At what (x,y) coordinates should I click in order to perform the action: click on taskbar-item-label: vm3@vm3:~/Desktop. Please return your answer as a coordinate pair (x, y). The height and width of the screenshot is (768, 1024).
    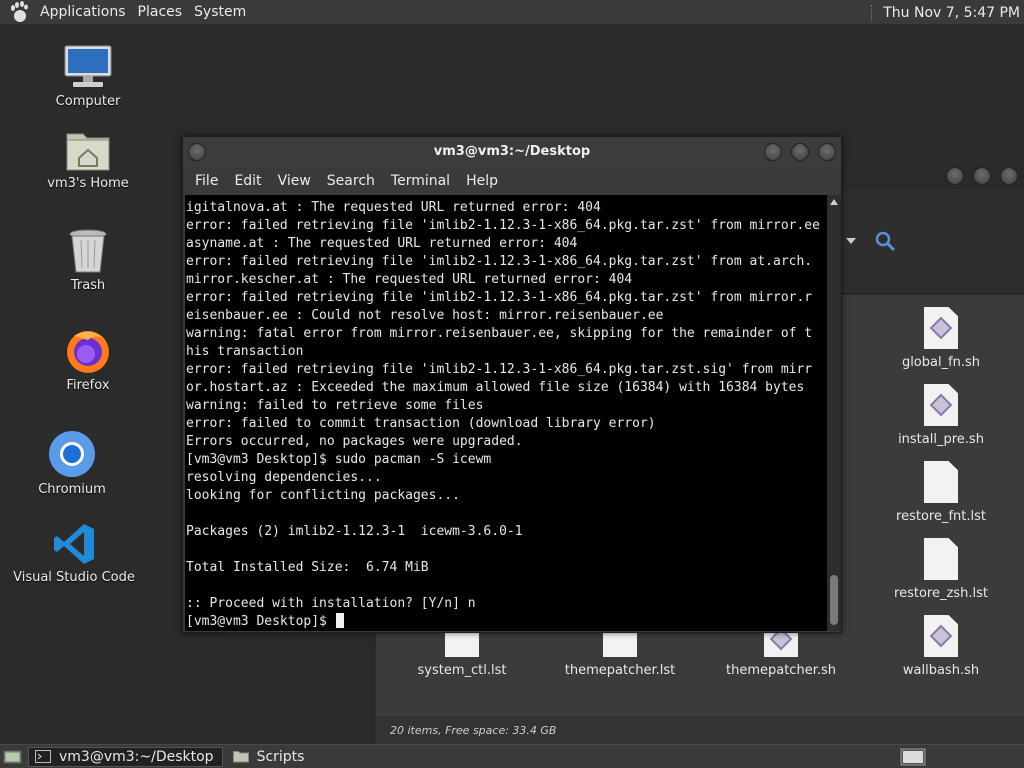
    Looking at the image, I should click on (136, 756).